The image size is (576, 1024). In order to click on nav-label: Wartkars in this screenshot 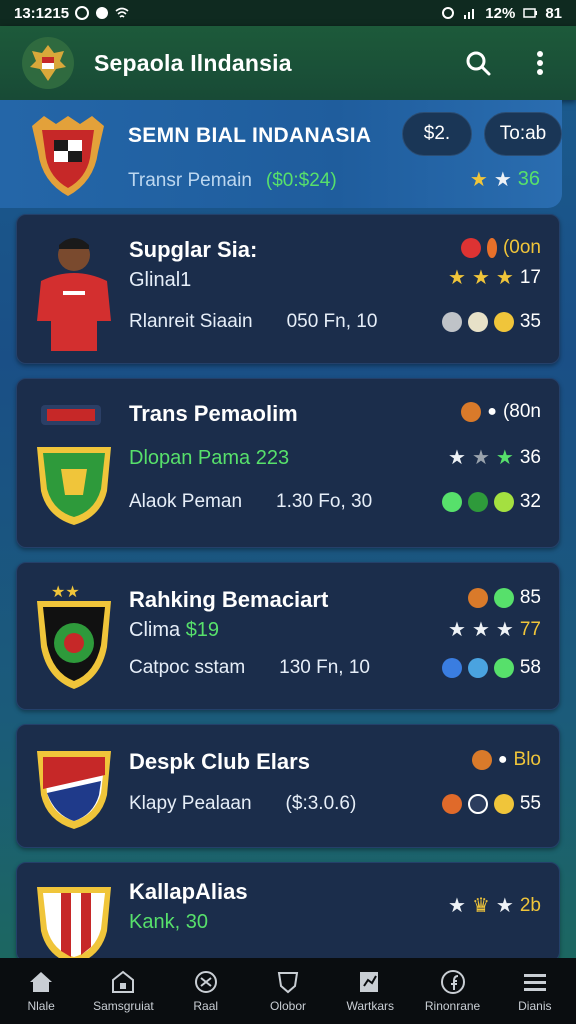, I will do `click(370, 1006)`.